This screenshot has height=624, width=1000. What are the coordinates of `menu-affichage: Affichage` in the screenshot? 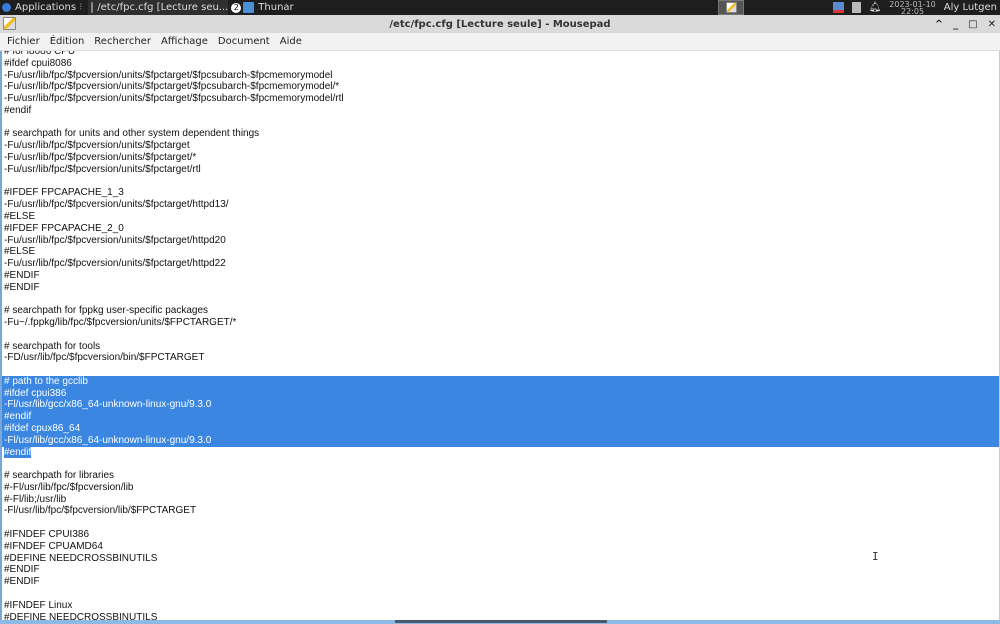 It's located at (184, 41).